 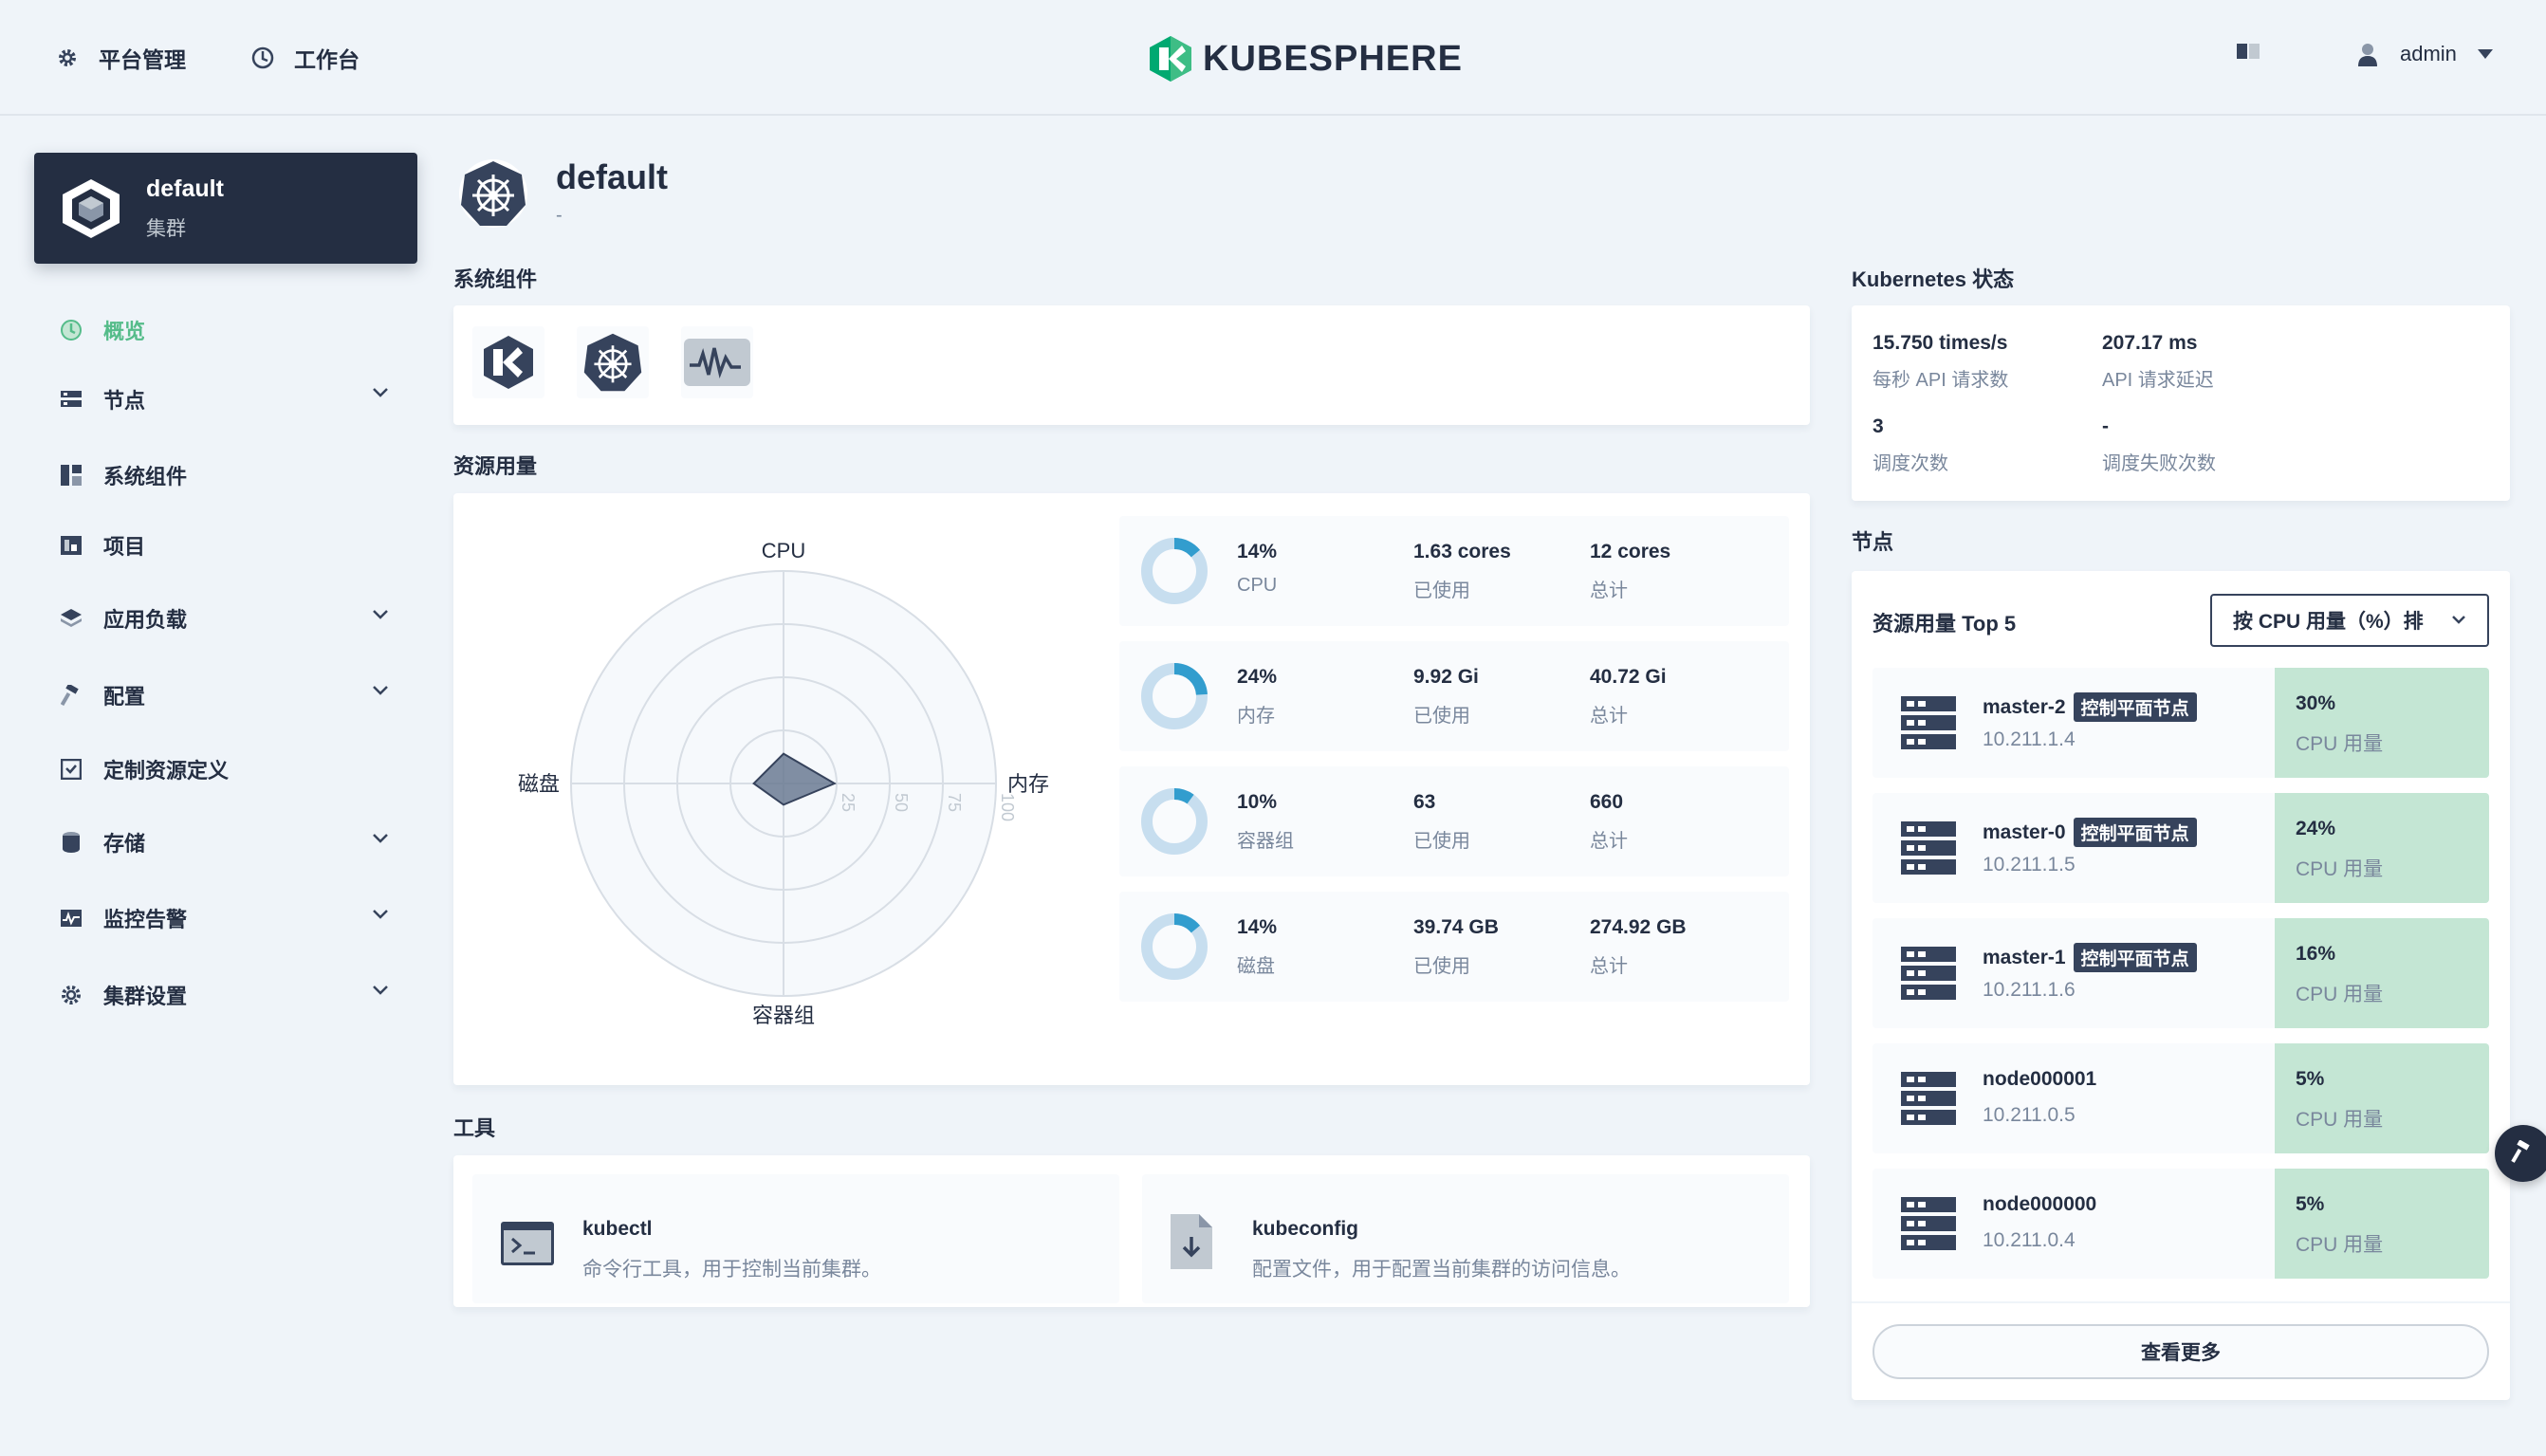 What do you see at coordinates (783, 1015) in the screenshot?
I see `radar-axis-pods: 容器组` at bounding box center [783, 1015].